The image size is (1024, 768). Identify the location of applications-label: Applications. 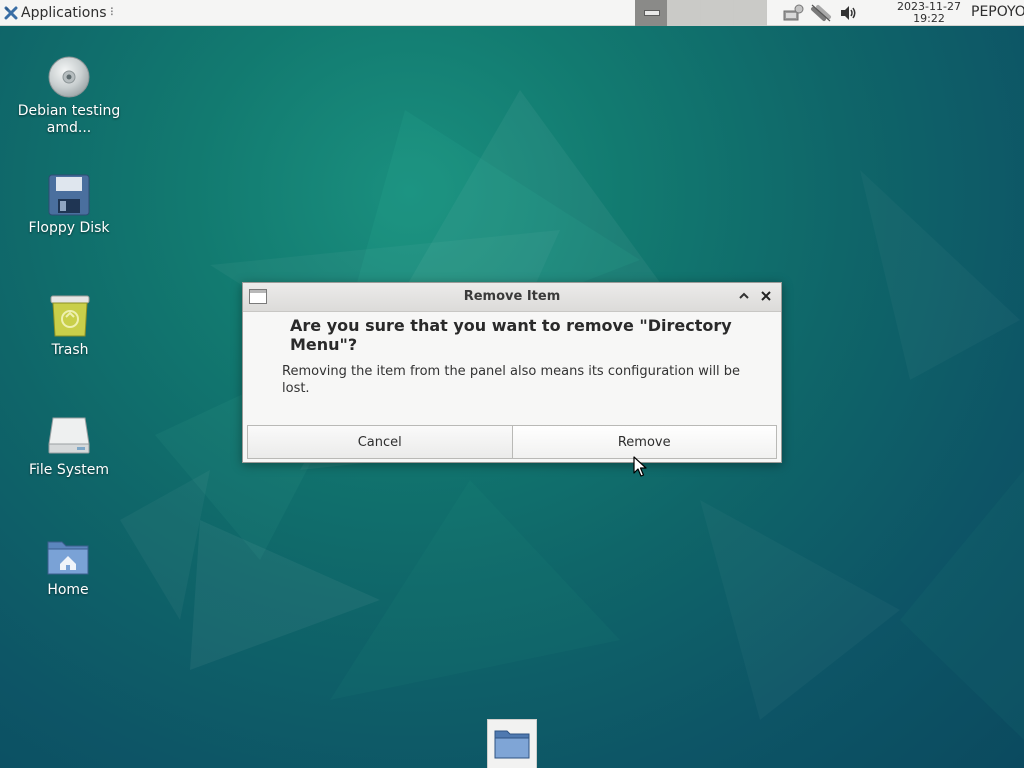
(64, 12).